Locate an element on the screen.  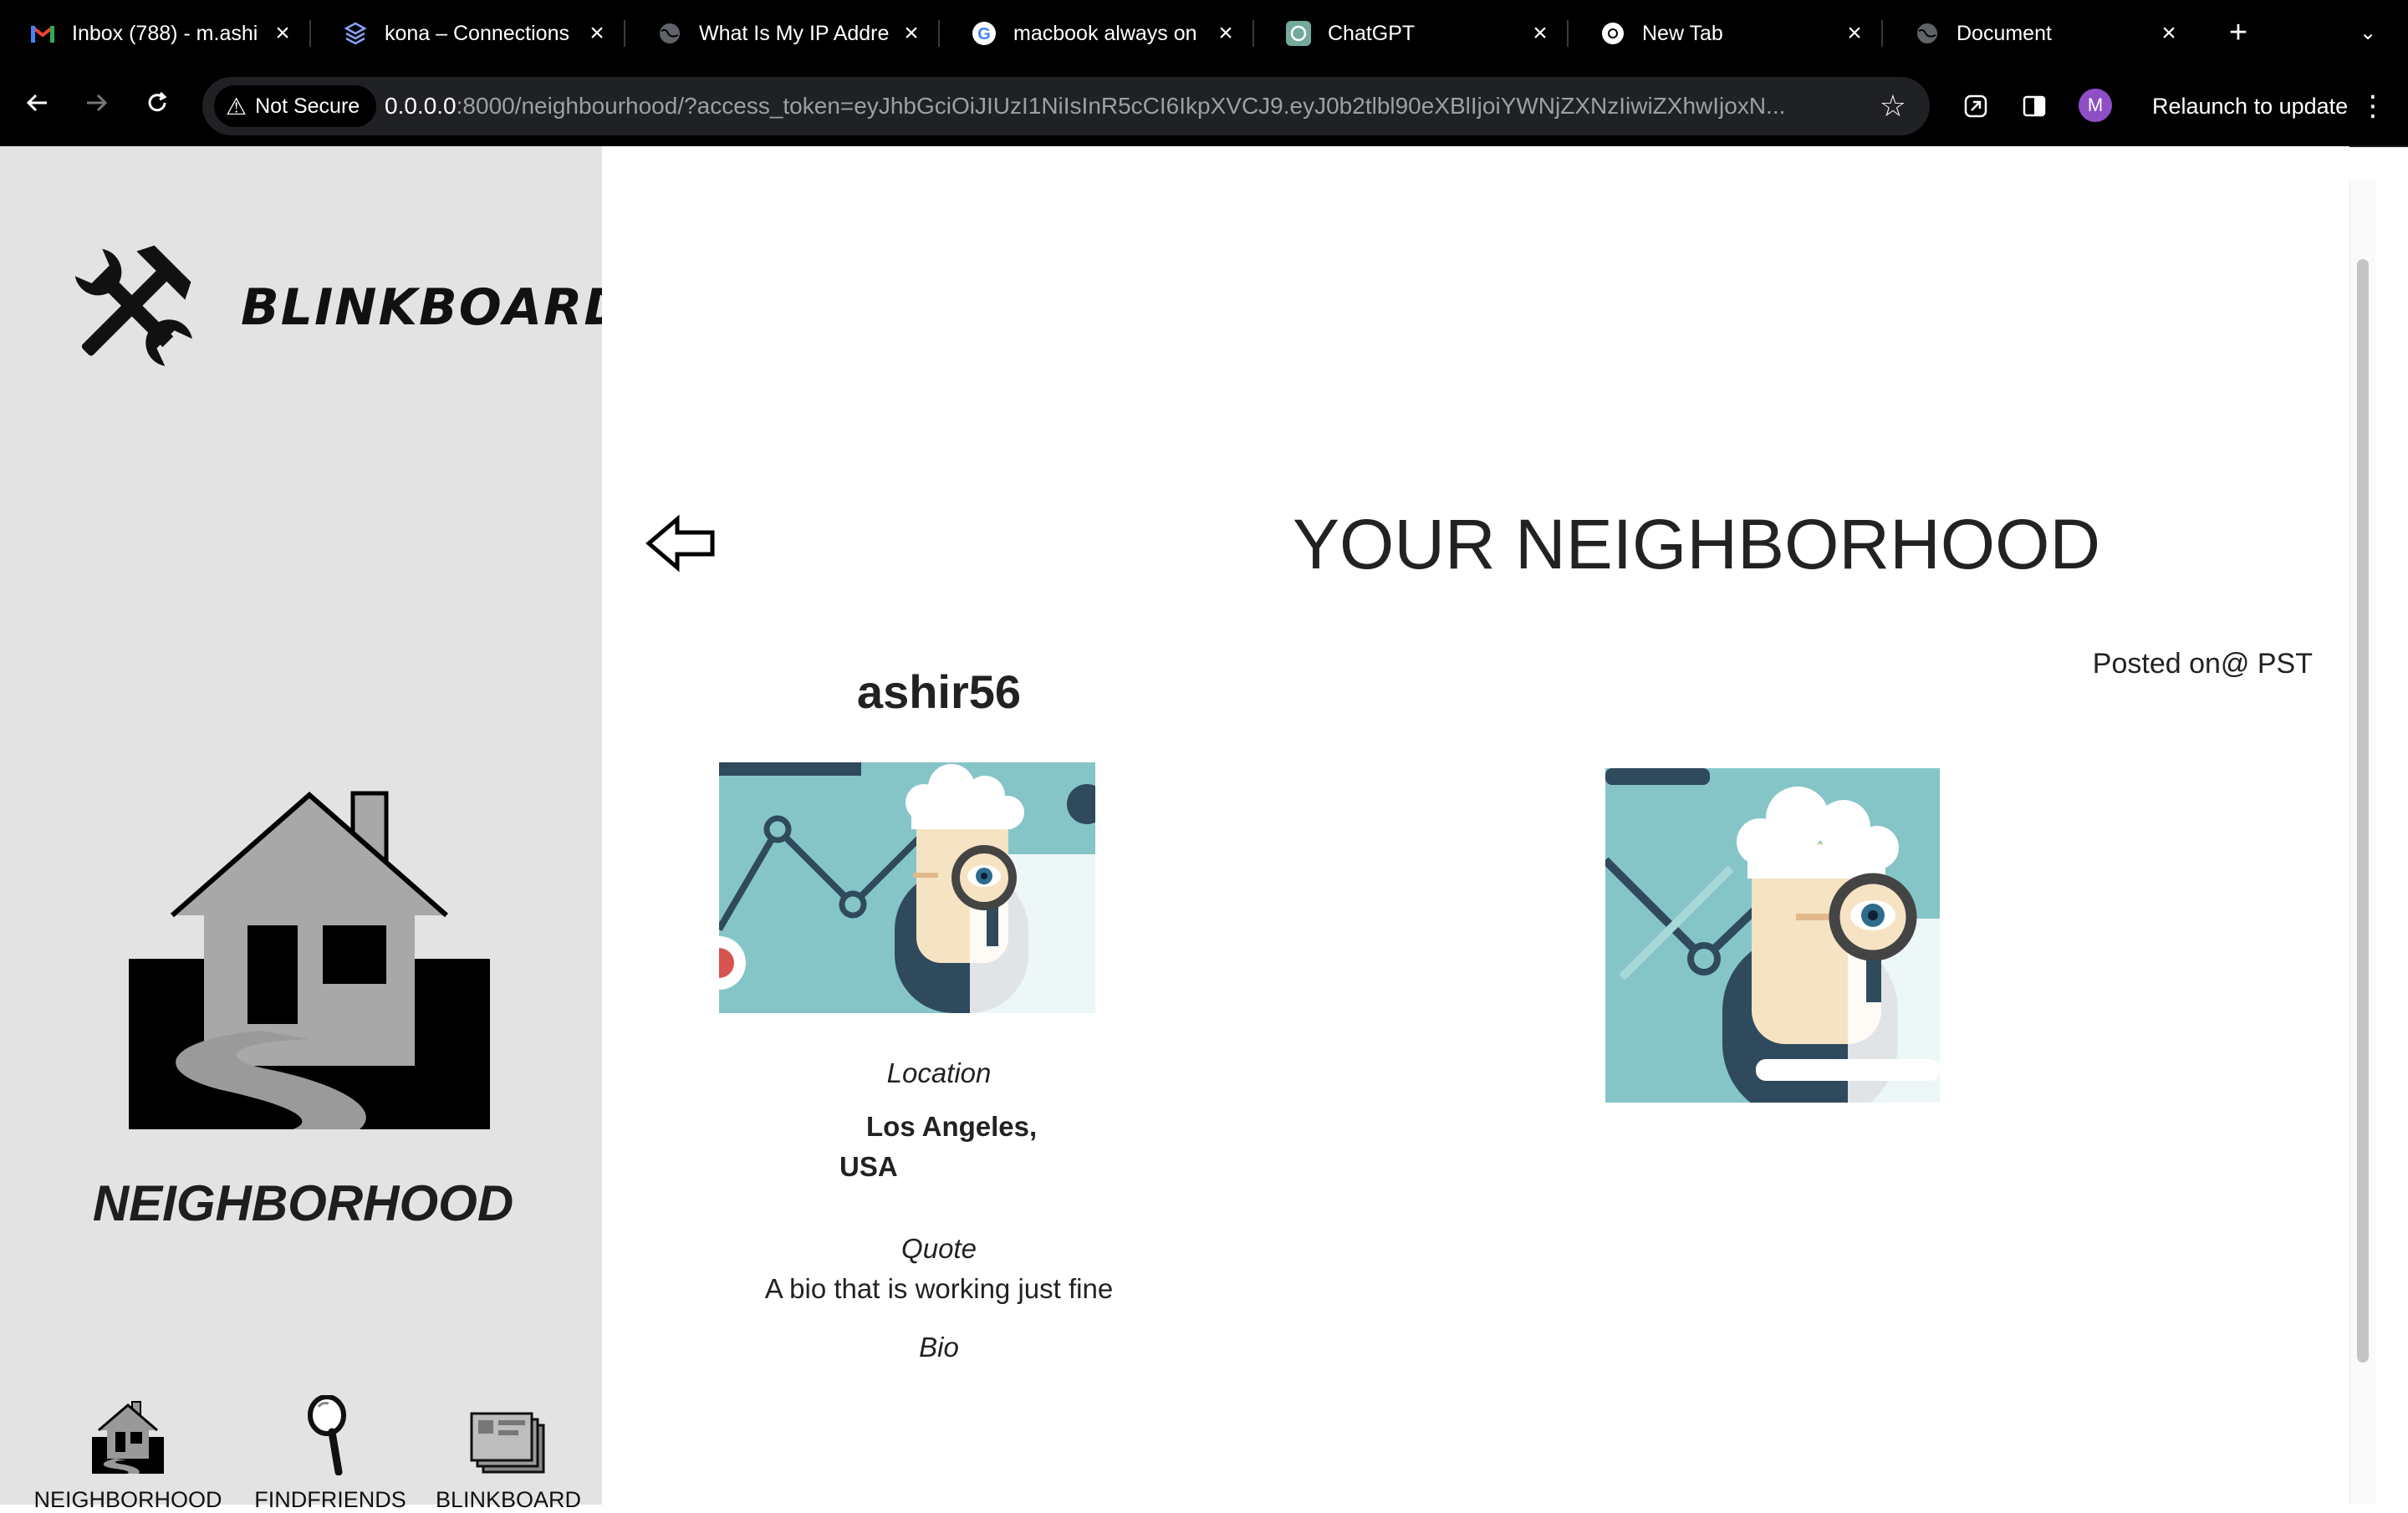
tab-gmail: Inbox (788) - m.ashi × is located at coordinates (155, 33).